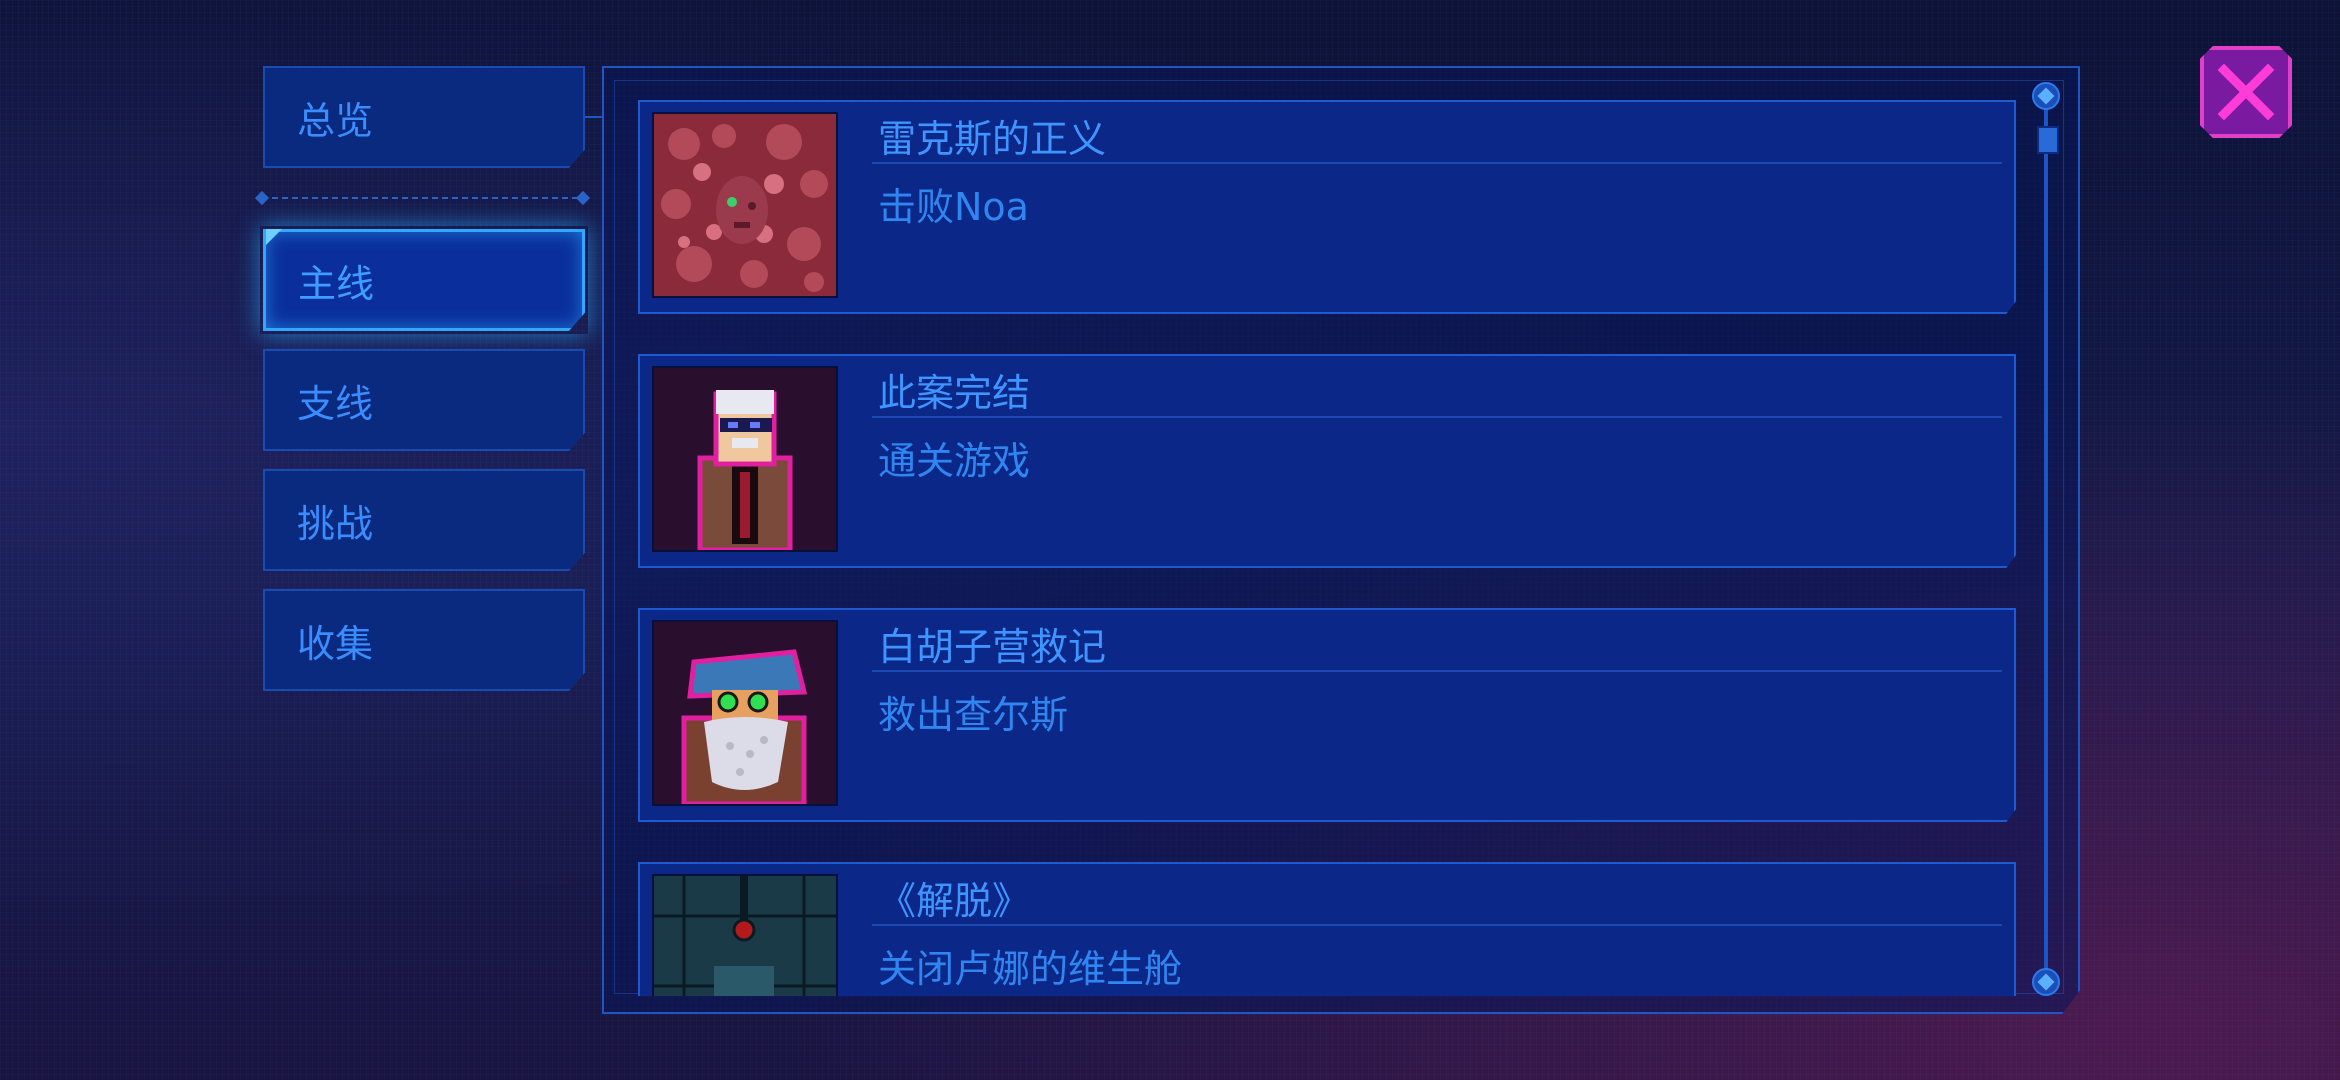 The image size is (2340, 1080). What do you see at coordinates (745, 459) in the screenshot?
I see `detective-portrait-icon` at bounding box center [745, 459].